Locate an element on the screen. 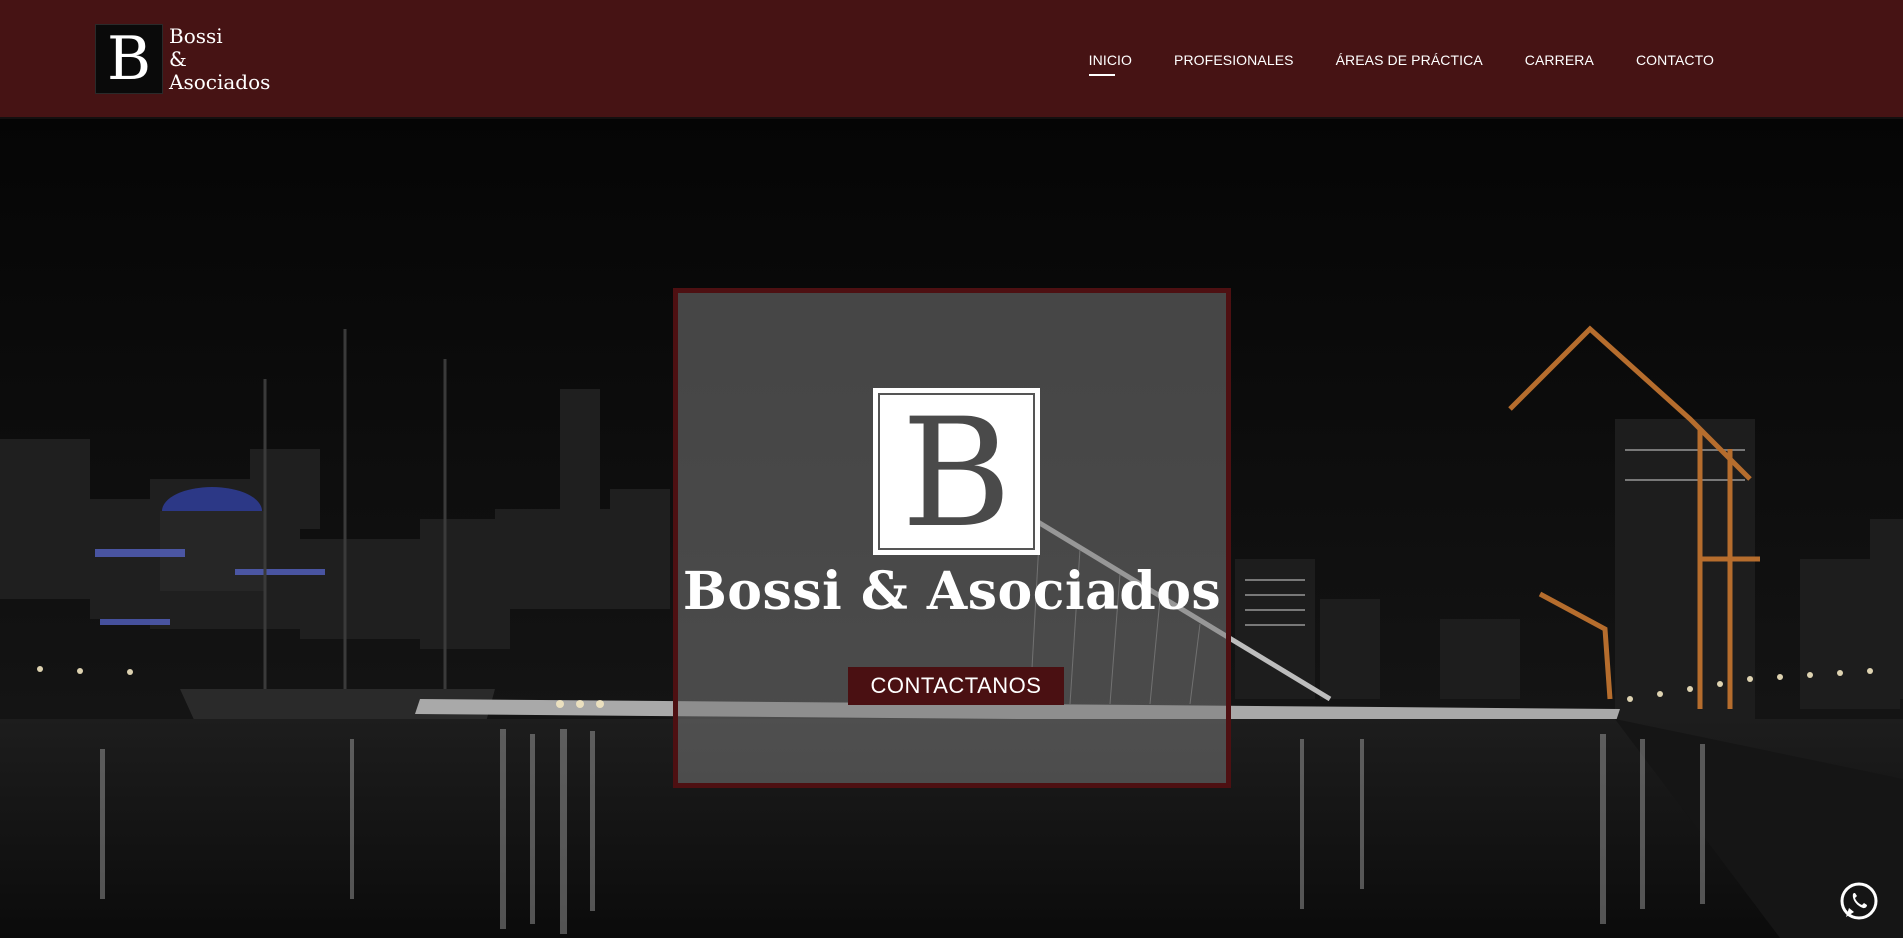  hero-logo-mark: B is located at coordinates (956, 471).